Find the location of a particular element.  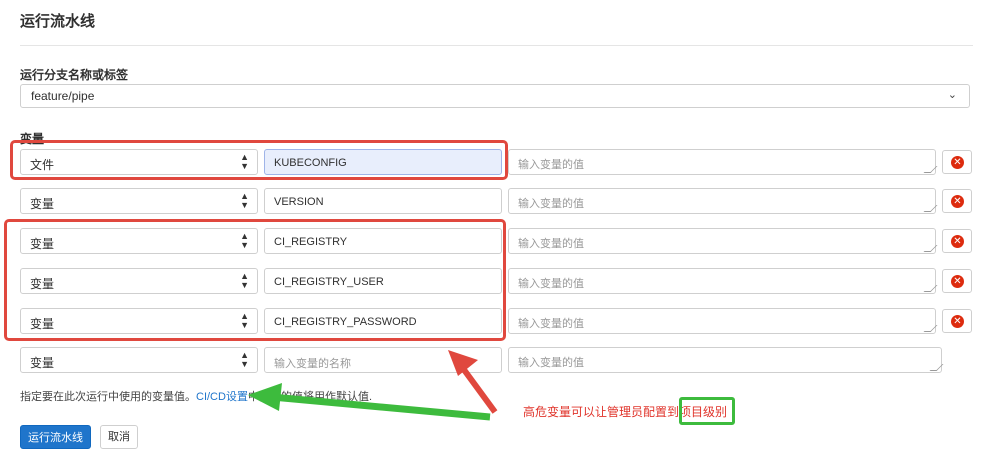

red-arrow-shaft is located at coordinates (478, 389).